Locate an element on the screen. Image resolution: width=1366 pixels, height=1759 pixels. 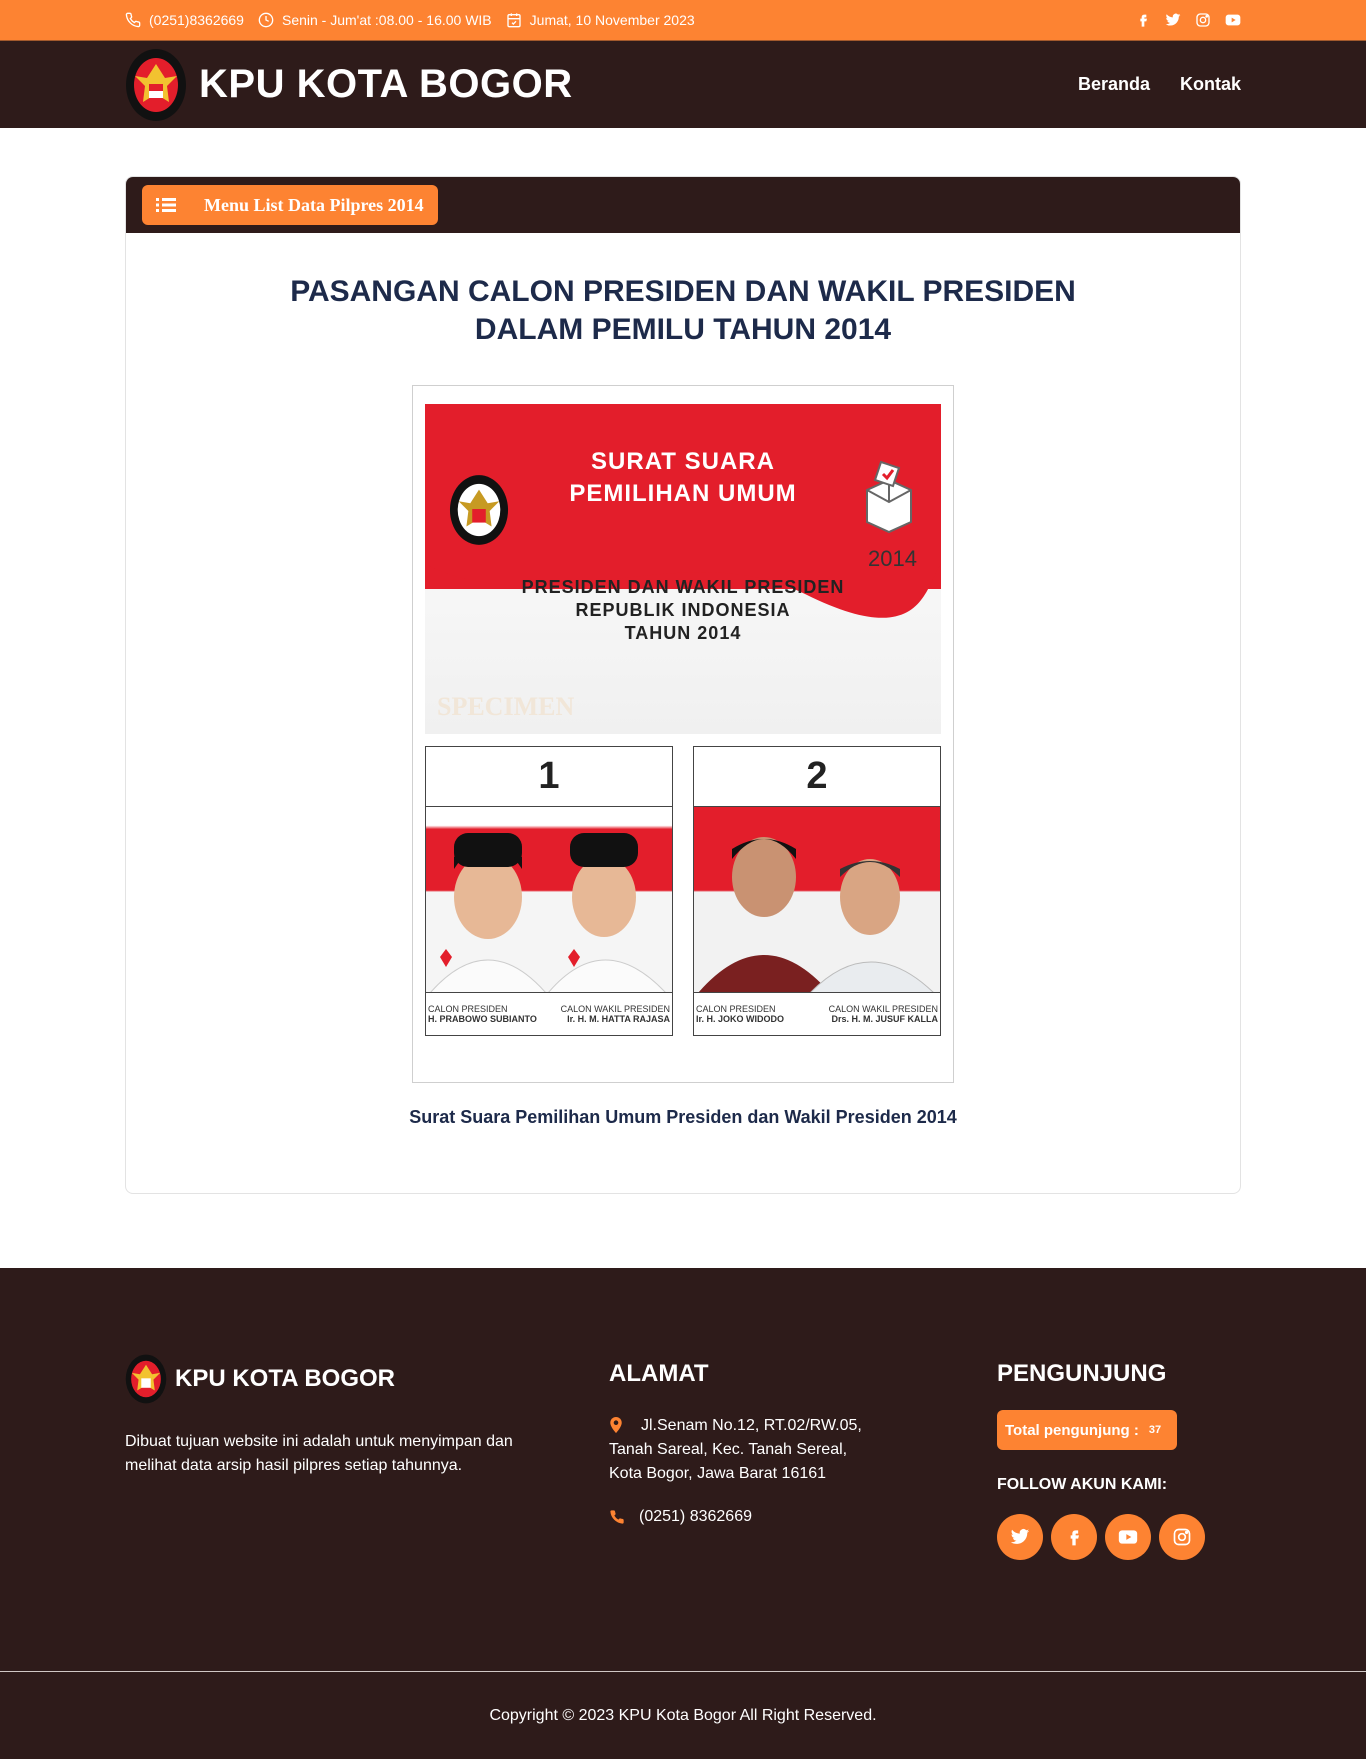
brand: KPU KOTA BOGOR is located at coordinates (349, 85).